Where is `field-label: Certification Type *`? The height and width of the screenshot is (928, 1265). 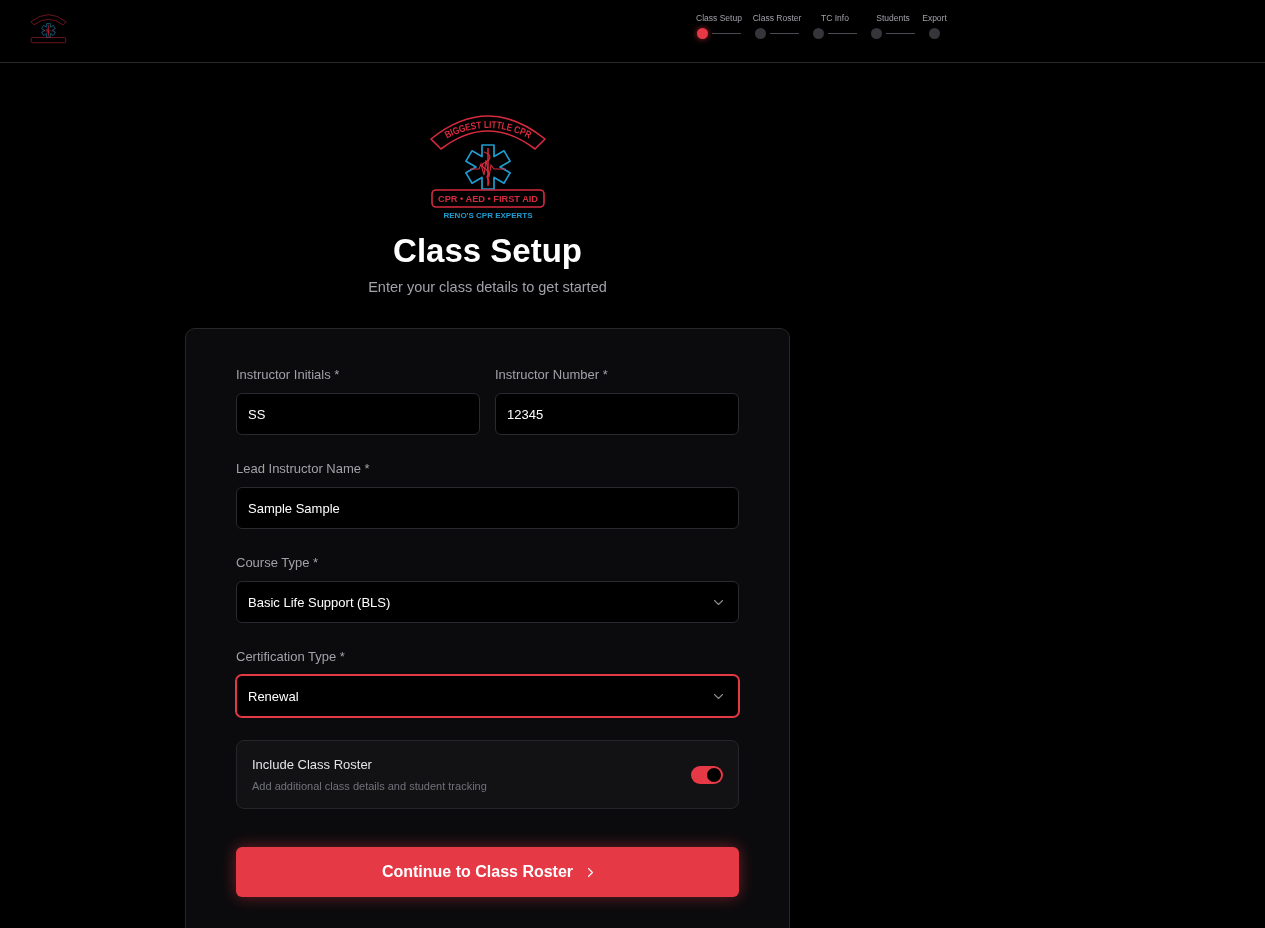 field-label: Certification Type * is located at coordinates (291, 657).